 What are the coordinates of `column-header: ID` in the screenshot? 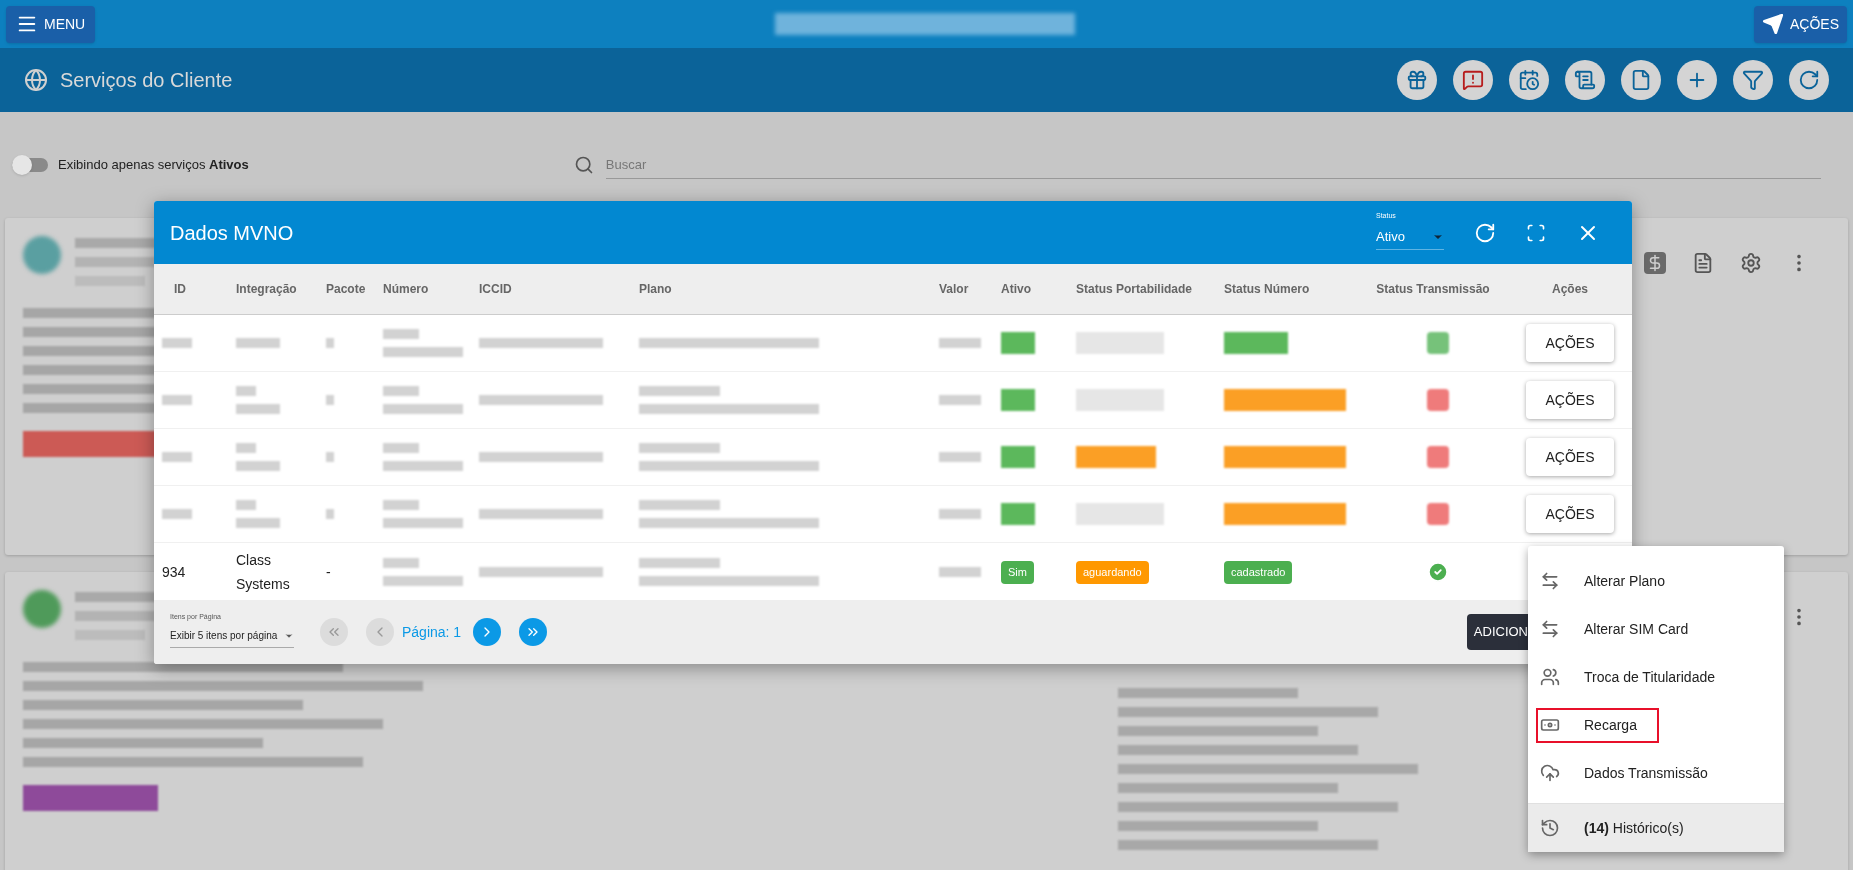 It's located at (180, 289).